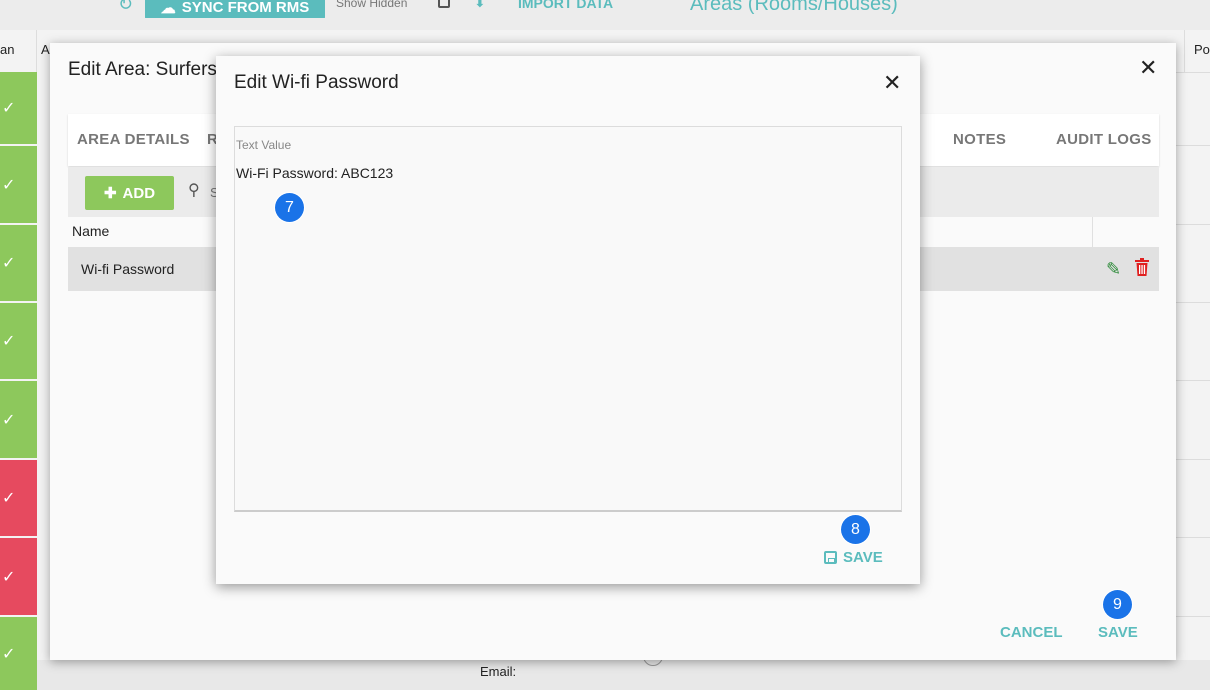 The width and height of the screenshot is (1210, 690). I want to click on download-icon: ⬇, so click(480, 5).